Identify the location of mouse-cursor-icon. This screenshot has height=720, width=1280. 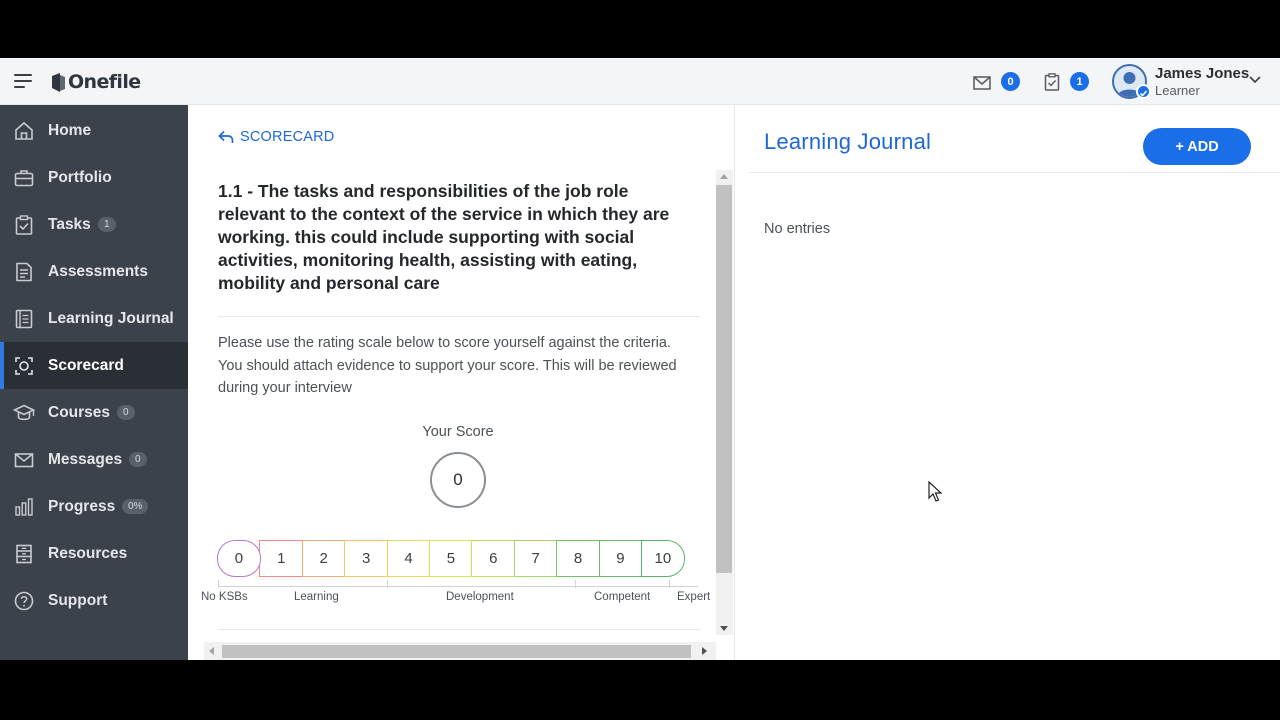
(935, 491).